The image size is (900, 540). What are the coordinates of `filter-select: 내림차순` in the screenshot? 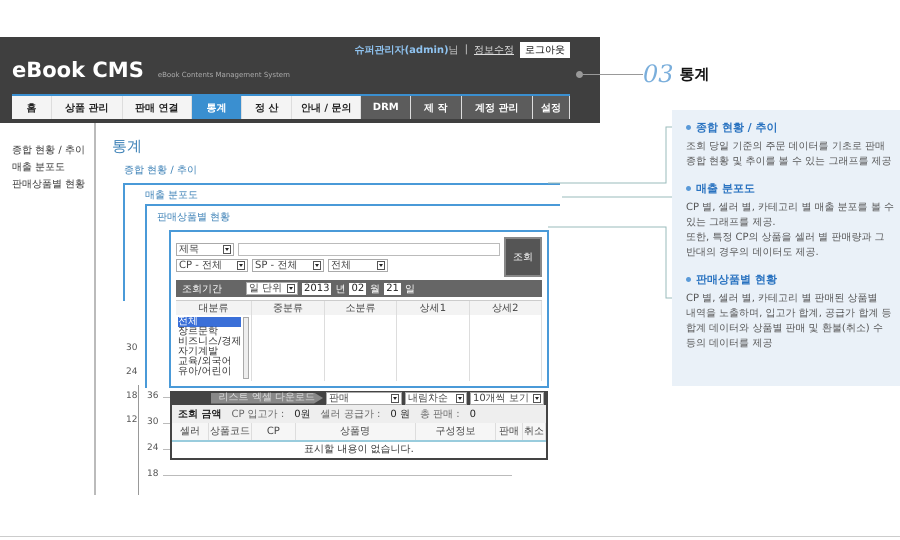 It's located at (436, 398).